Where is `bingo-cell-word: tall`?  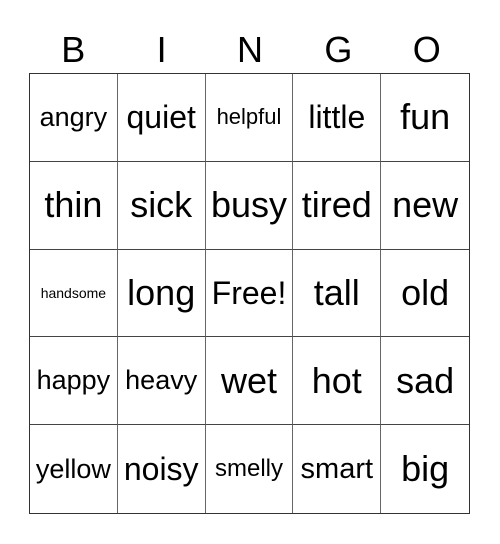
bingo-cell-word: tall is located at coordinates (336, 292).